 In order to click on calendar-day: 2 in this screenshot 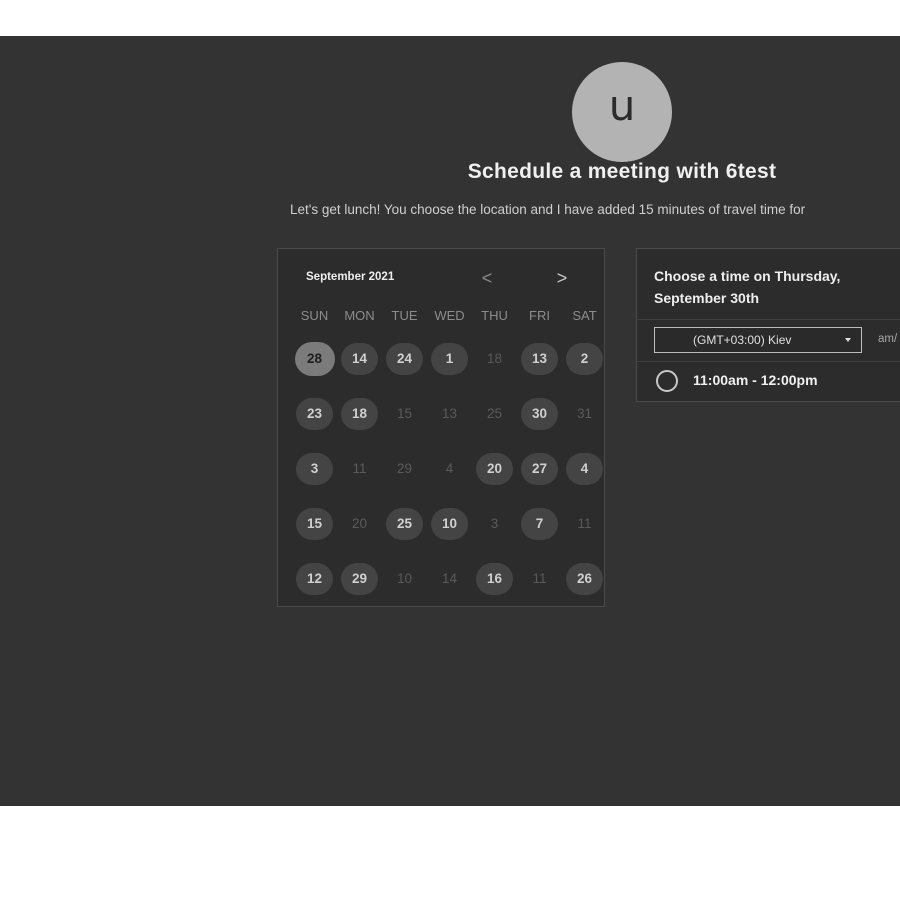, I will do `click(584, 358)`.